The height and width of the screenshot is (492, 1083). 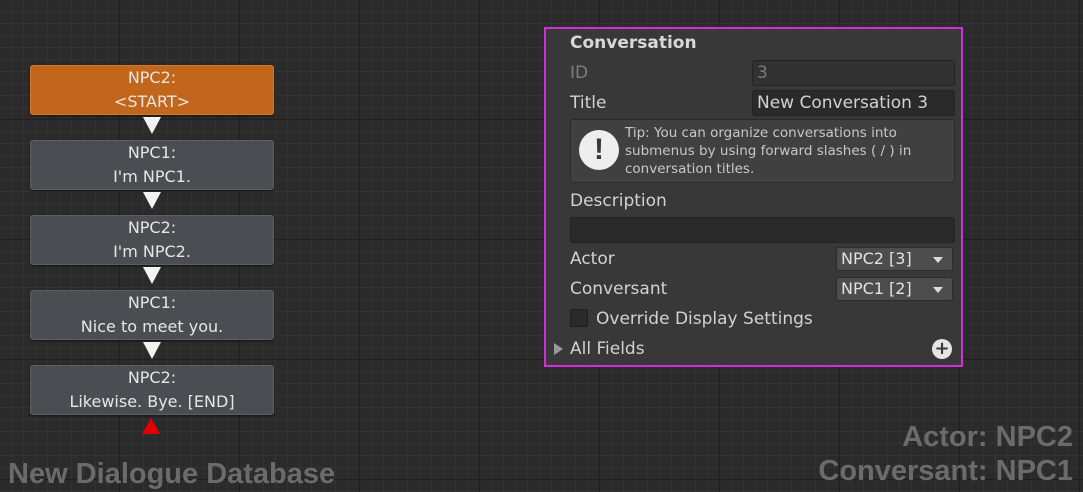 What do you see at coordinates (558, 349) in the screenshot?
I see `triangle-right-icon` at bounding box center [558, 349].